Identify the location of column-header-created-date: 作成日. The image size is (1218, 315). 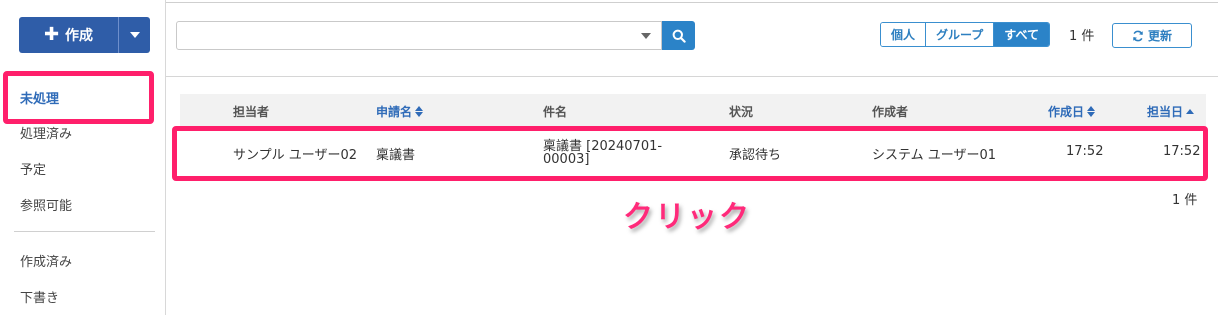
(1072, 111).